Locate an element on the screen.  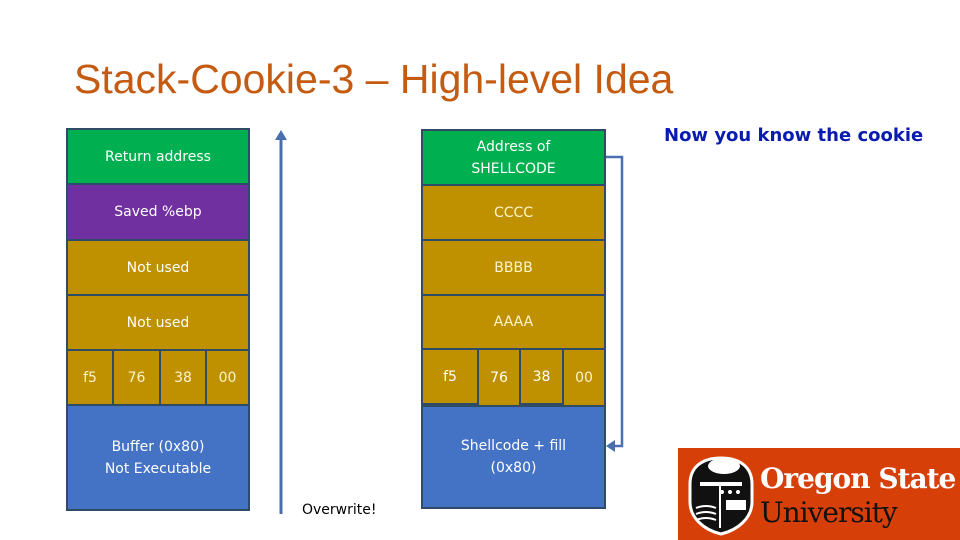
bbbb-label: BBBB is located at coordinates (513, 267).